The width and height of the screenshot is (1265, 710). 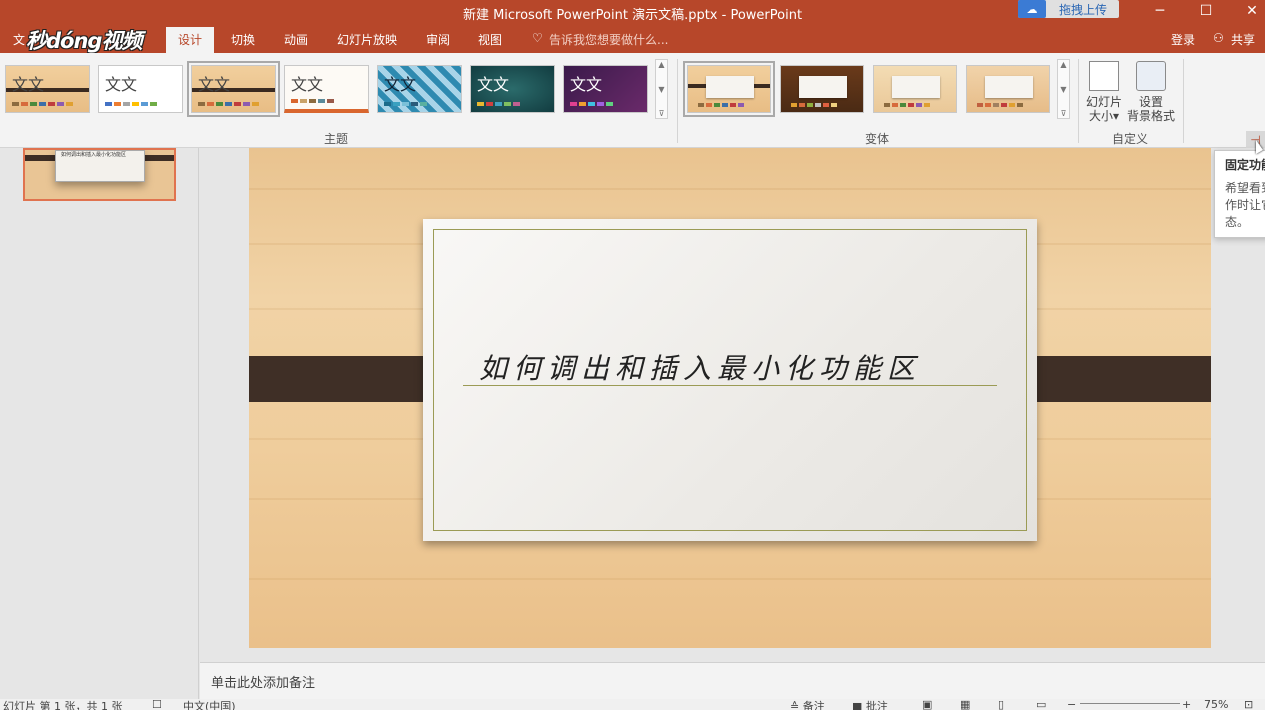 What do you see at coordinates (1130, 139) in the screenshot?
I see `customize-group-label: 自定义` at bounding box center [1130, 139].